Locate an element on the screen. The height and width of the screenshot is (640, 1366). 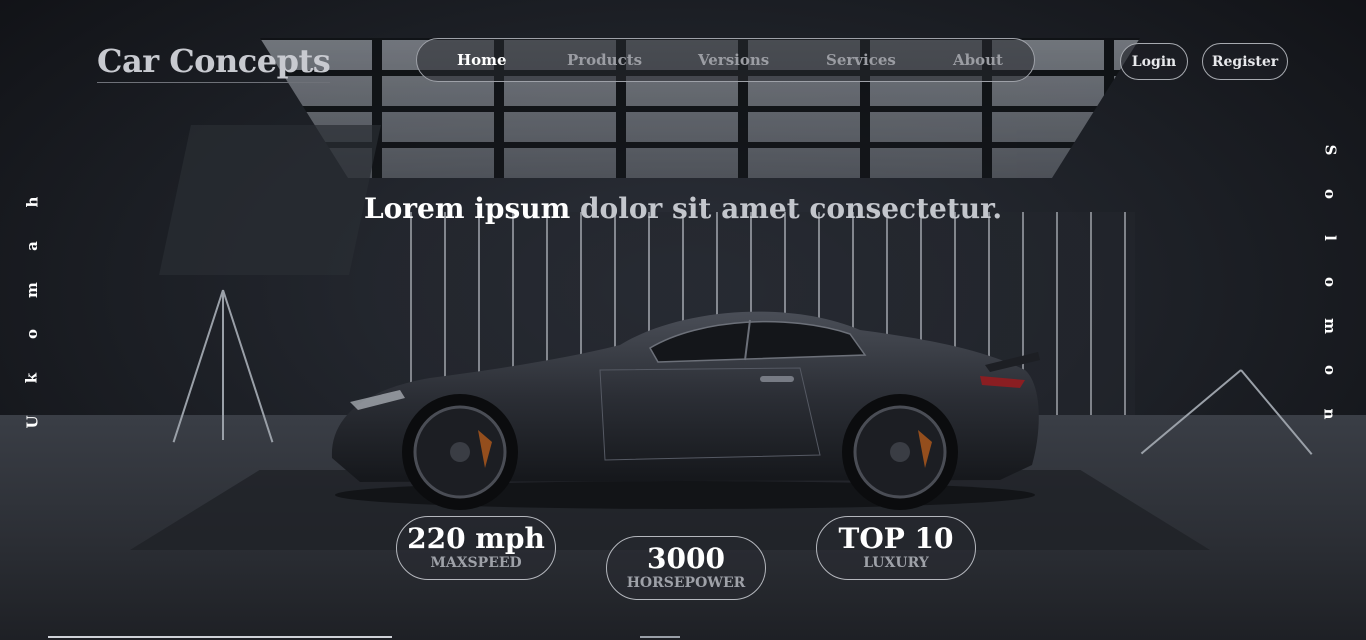
stat-value: 220 mph is located at coordinates (476, 538).